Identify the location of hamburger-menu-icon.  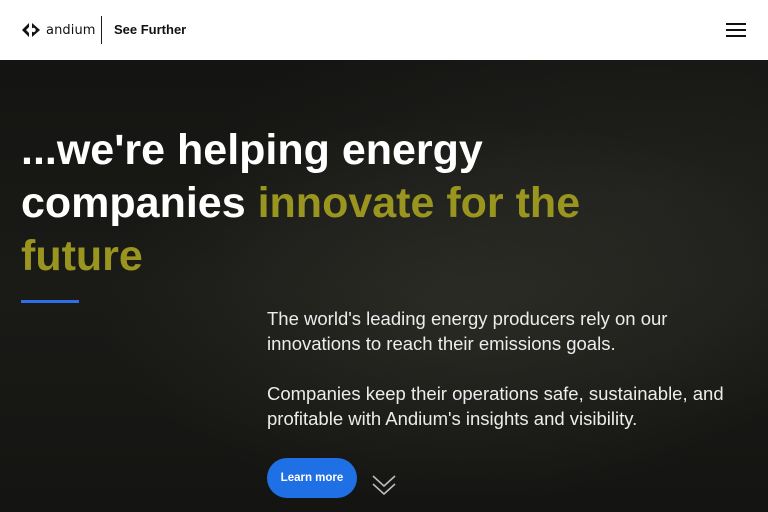
(735, 30).